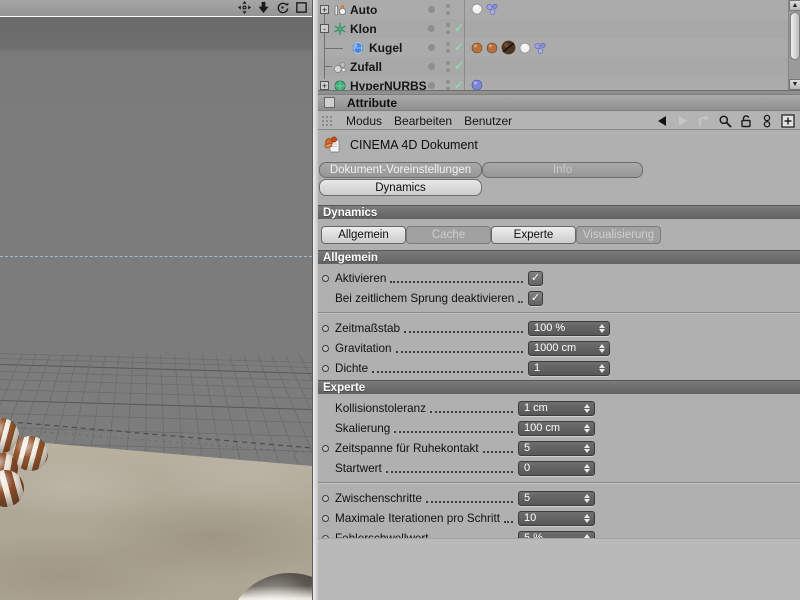 The image size is (800, 600). What do you see at coordinates (244, 7) in the screenshot?
I see `pan-view-icon` at bounding box center [244, 7].